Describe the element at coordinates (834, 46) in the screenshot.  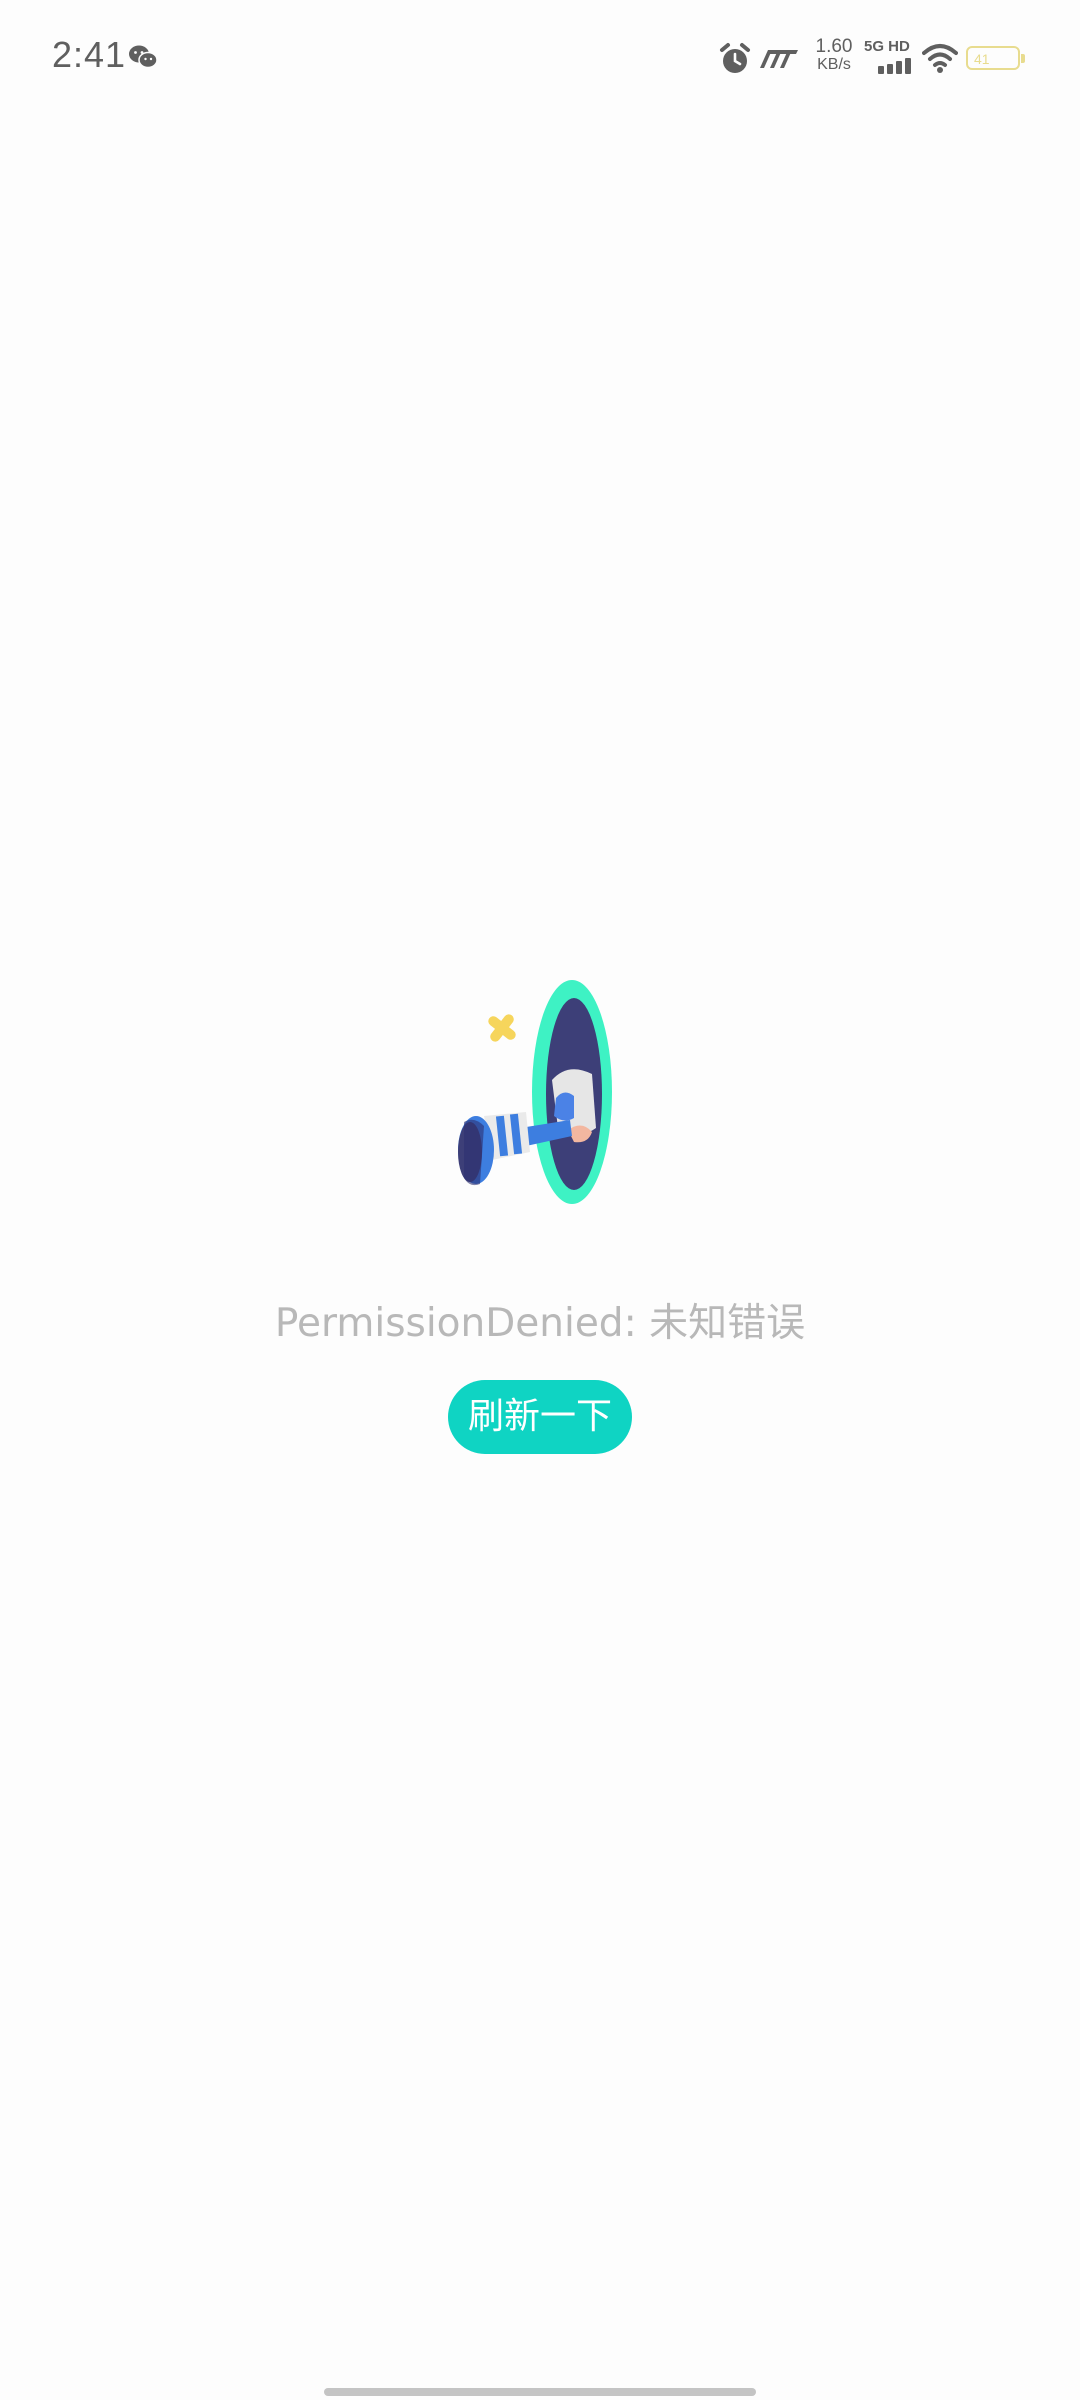
I see `network-speed-value: 1.60` at that location.